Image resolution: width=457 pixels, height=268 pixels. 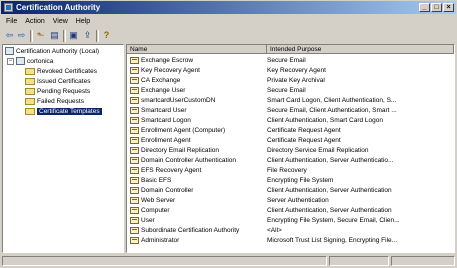 I want to click on tree-item-label: Pending Requests, so click(x=64, y=91).